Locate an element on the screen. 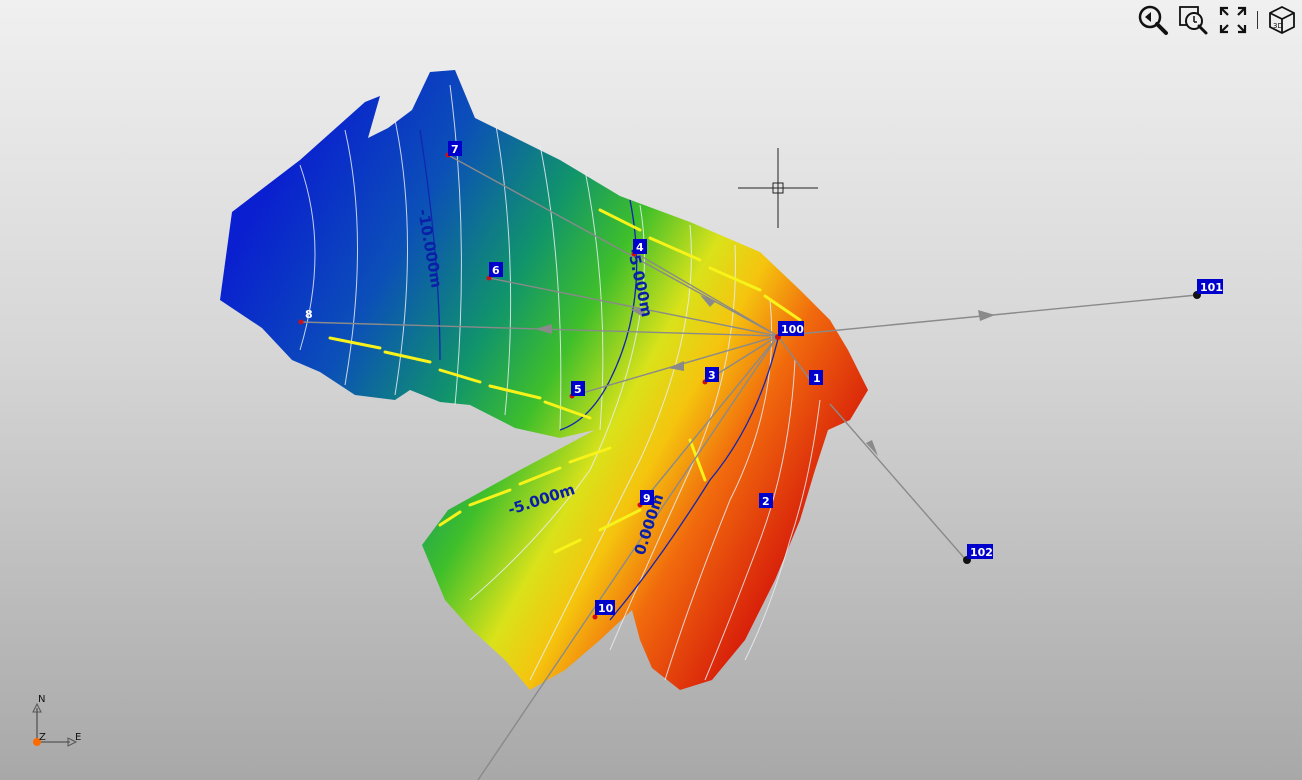  view-toolbar: 3D is located at coordinates (1217, 20).